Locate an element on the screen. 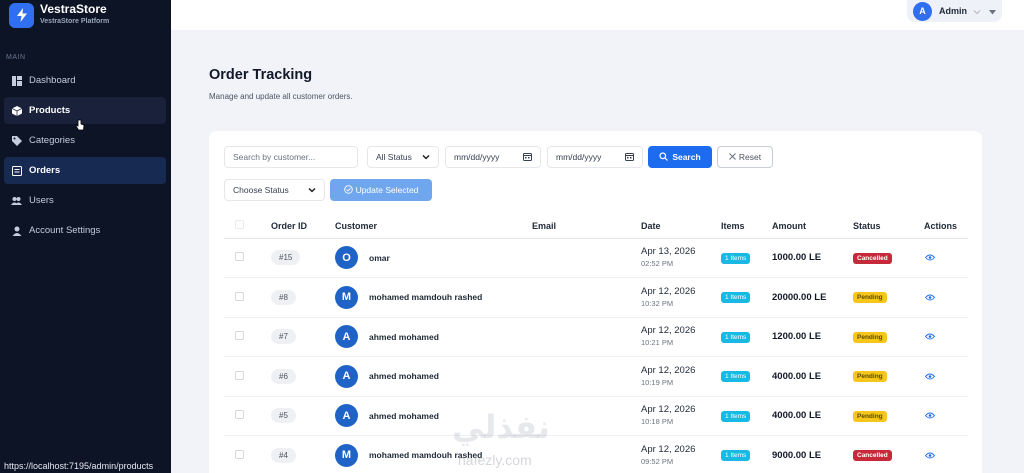 The height and width of the screenshot is (473, 1024). tag-icon is located at coordinates (16, 140).